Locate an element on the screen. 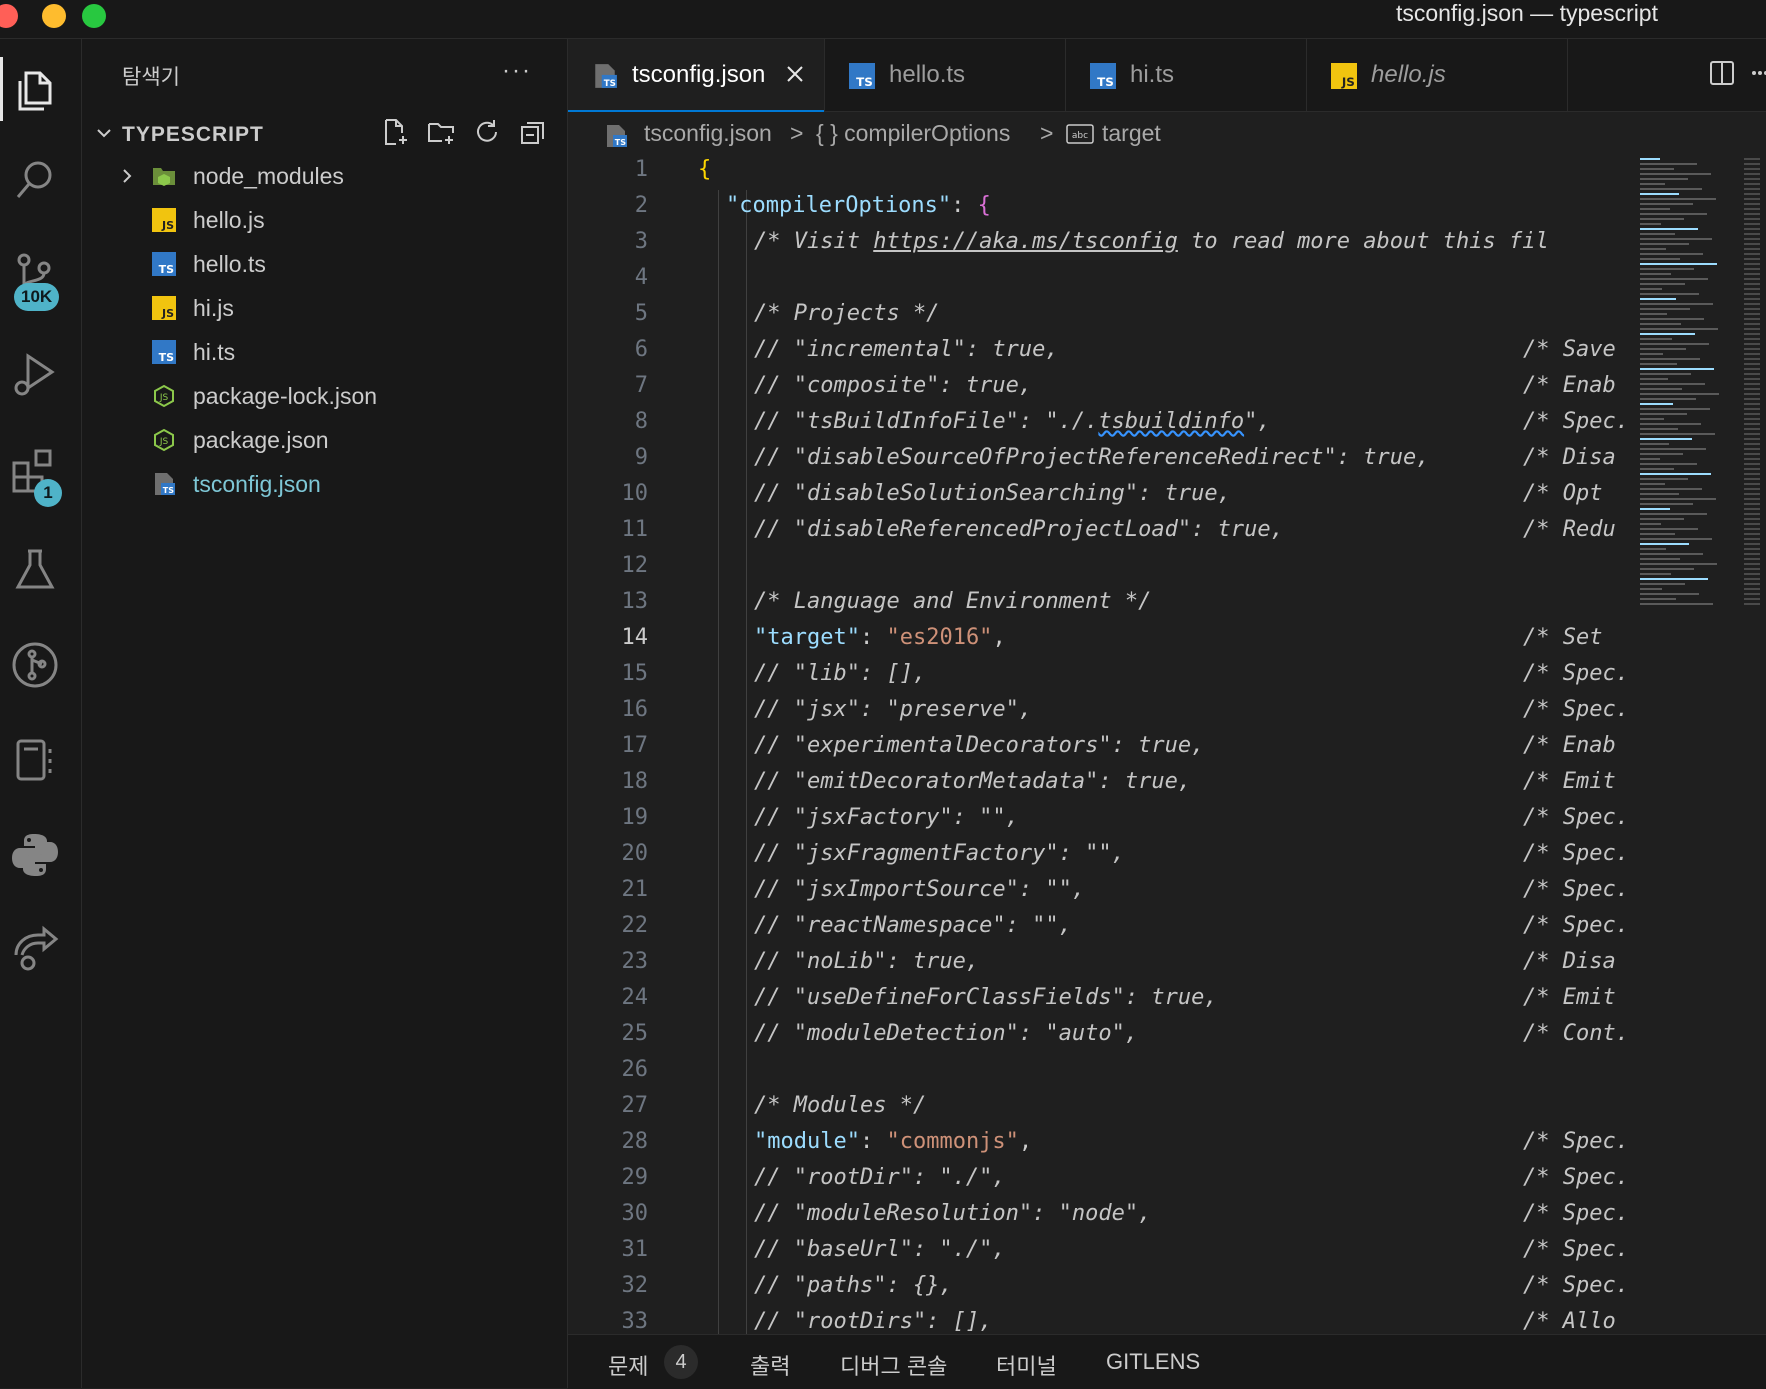  line-content: /* Projects */ is located at coordinates (846, 313).